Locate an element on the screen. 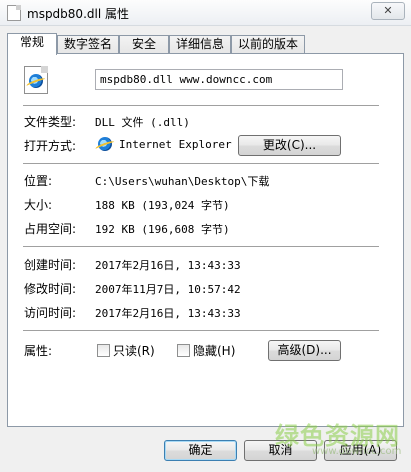 Image resolution: width=411 pixels, height=472 pixels. accessed-label: 访问时间: is located at coordinates (50, 313).